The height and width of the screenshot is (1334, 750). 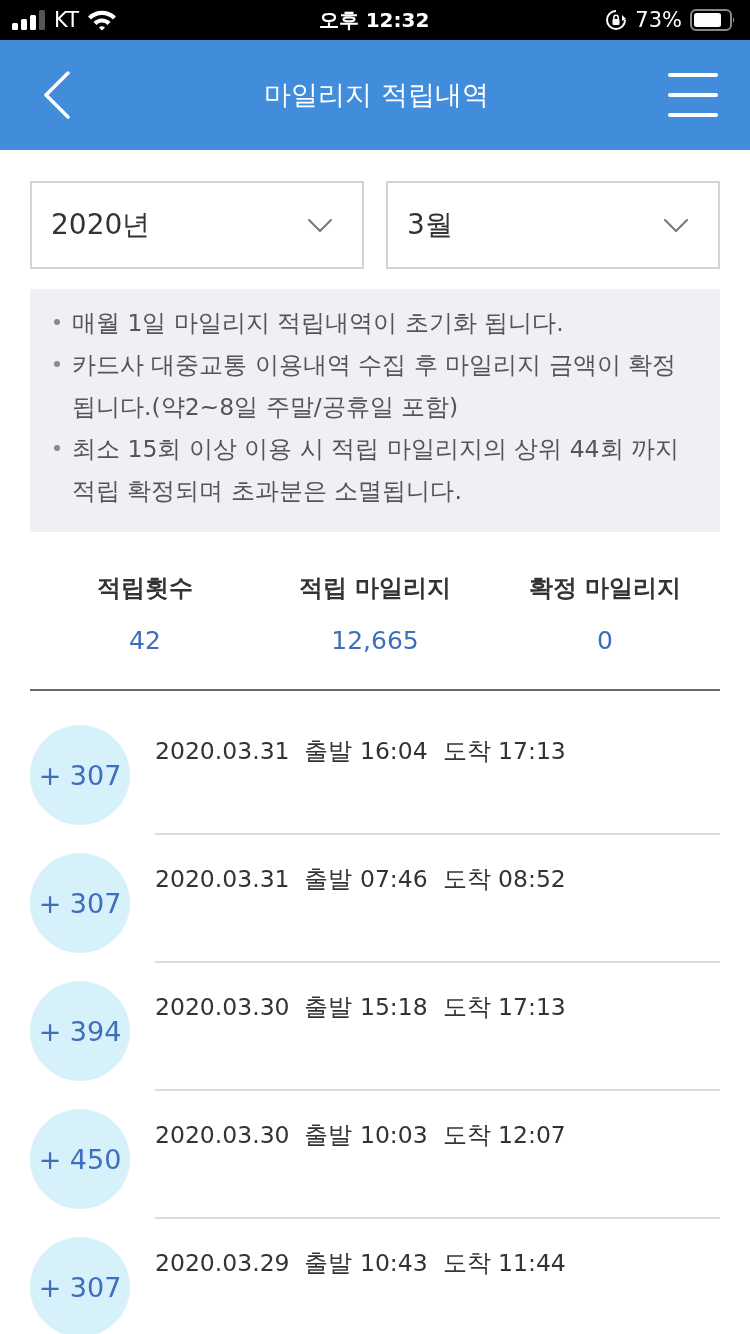 I want to click on month-select: 3월, so click(x=553, y=225).